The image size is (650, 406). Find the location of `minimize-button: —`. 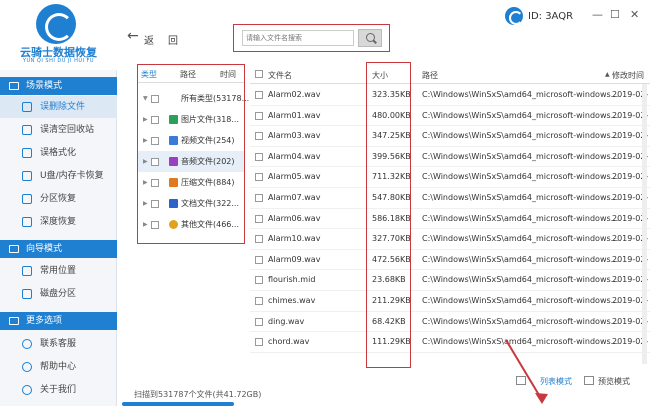

minimize-button: — is located at coordinates (597, 14).